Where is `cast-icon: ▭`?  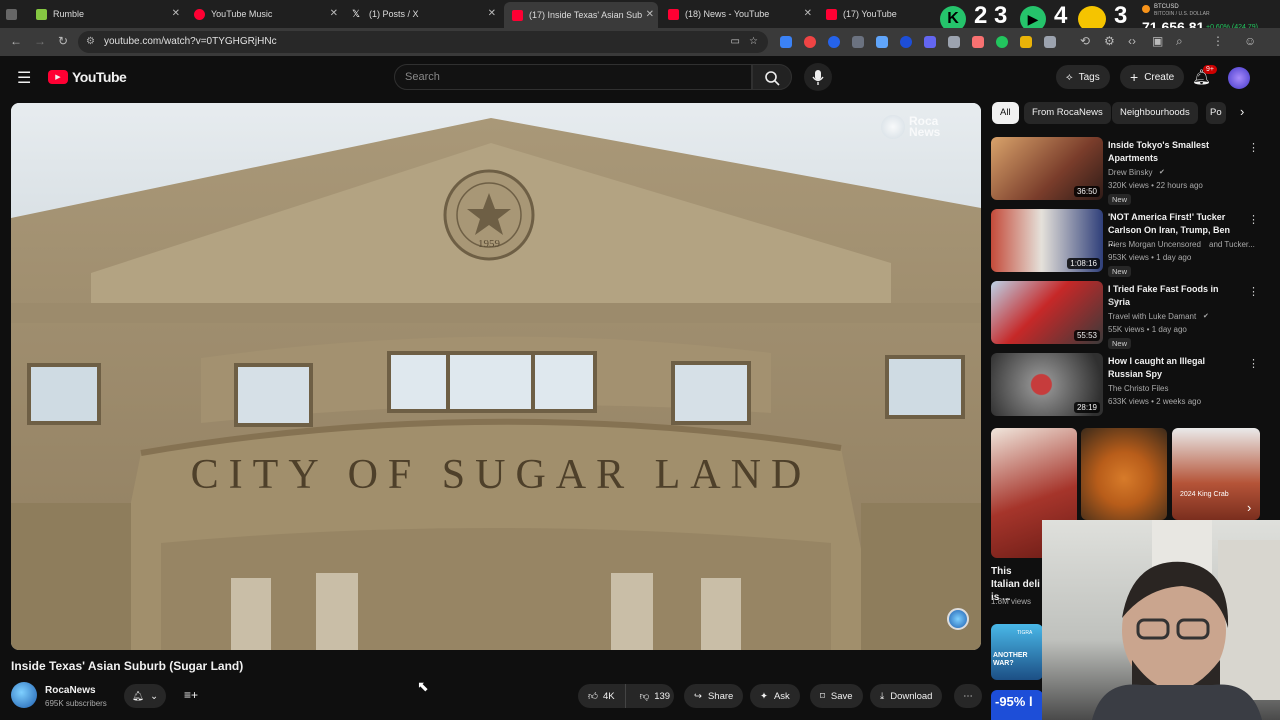 cast-icon: ▭ is located at coordinates (735, 42).